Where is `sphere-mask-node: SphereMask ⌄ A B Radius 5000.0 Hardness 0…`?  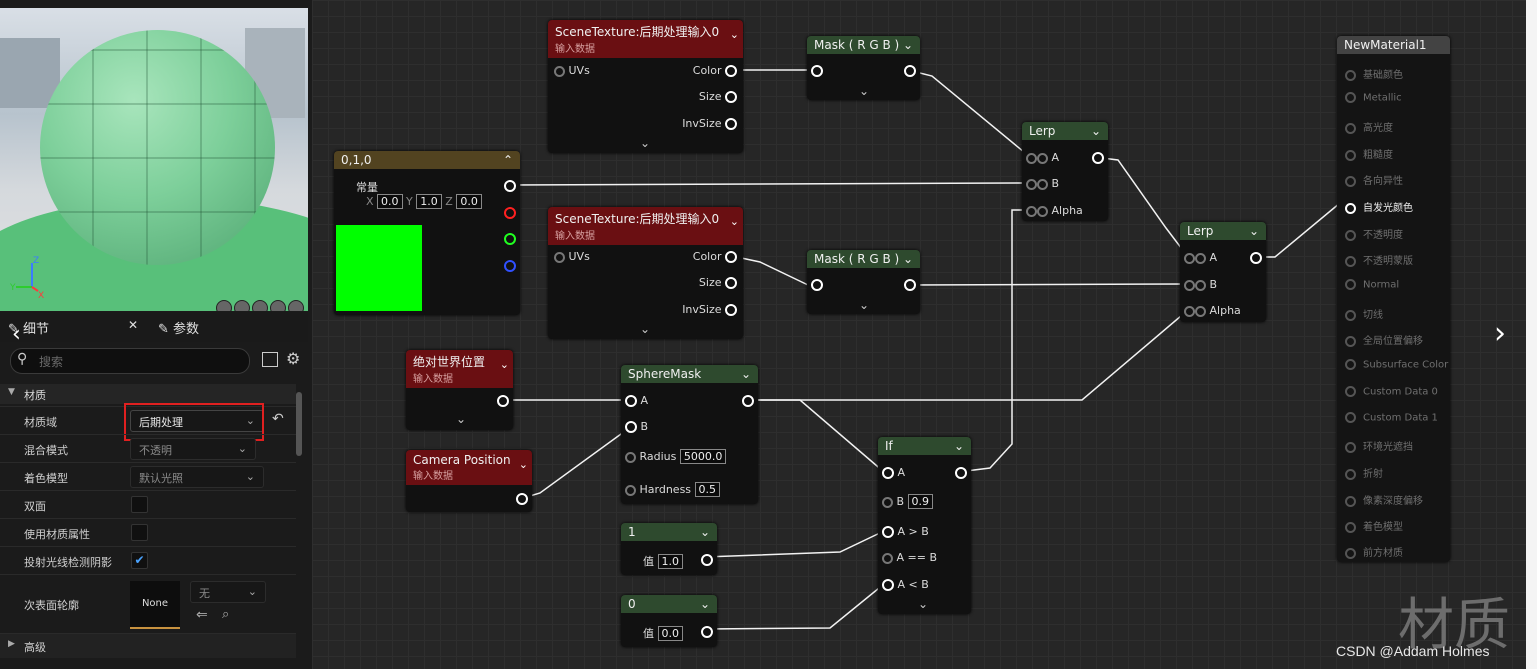
sphere-mask-node: SphereMask ⌄ A B Radius 5000.0 Hardness 0… is located at coordinates (689, 434).